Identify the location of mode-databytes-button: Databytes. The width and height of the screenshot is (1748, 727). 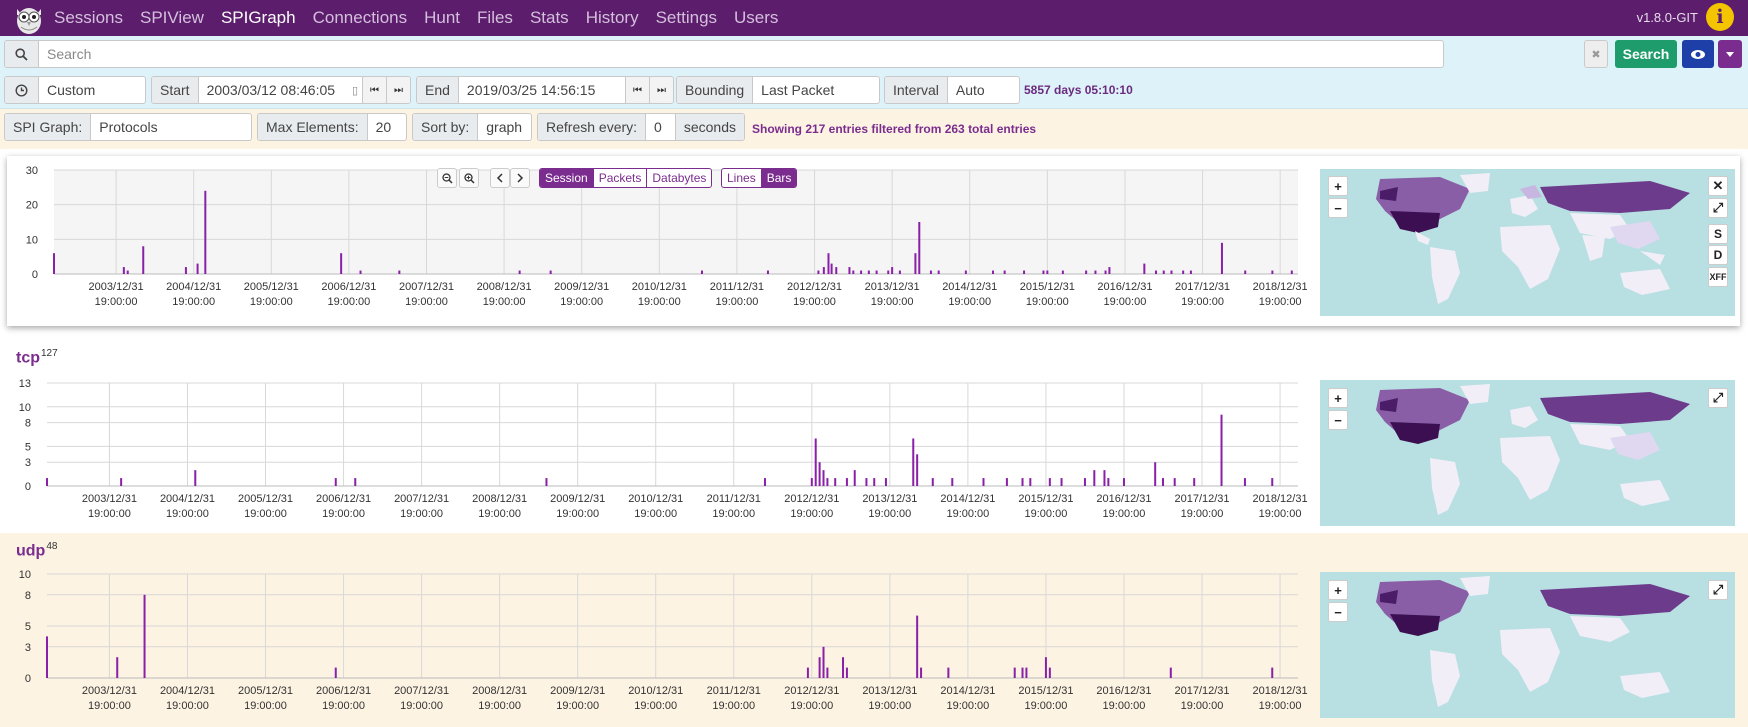
(679, 178).